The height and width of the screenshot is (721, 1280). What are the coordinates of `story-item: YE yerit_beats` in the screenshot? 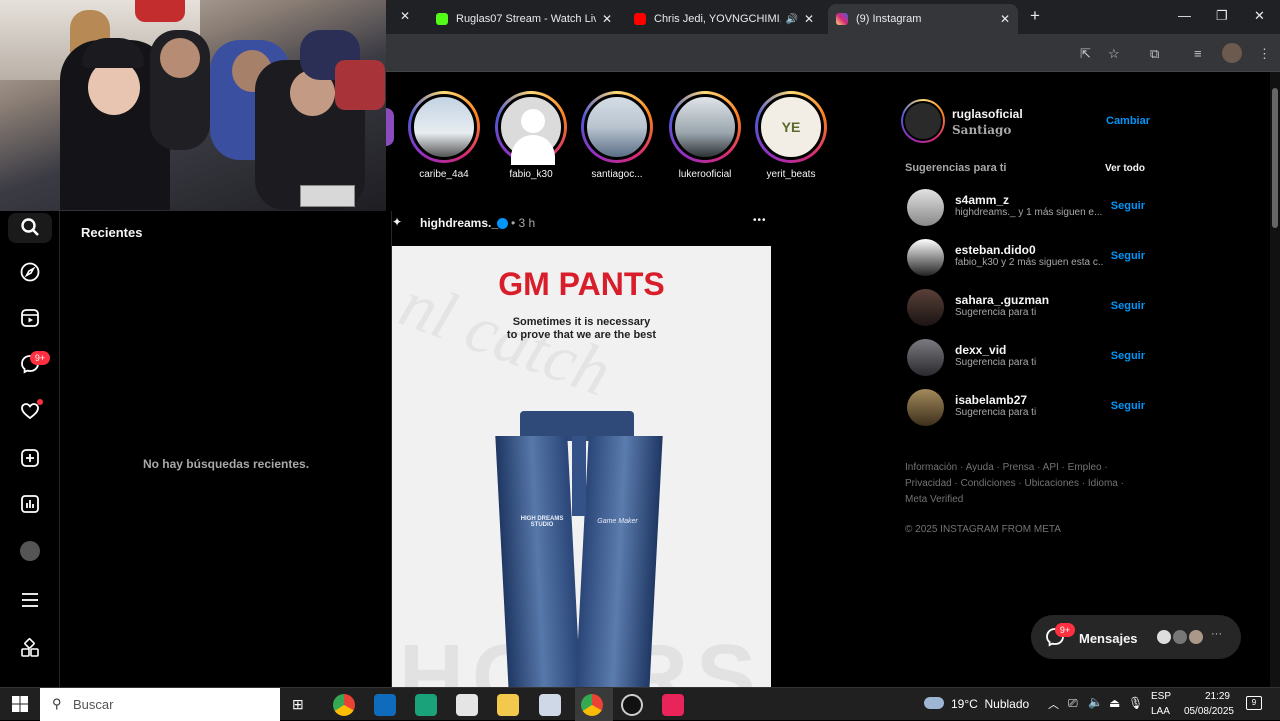 It's located at (791, 135).